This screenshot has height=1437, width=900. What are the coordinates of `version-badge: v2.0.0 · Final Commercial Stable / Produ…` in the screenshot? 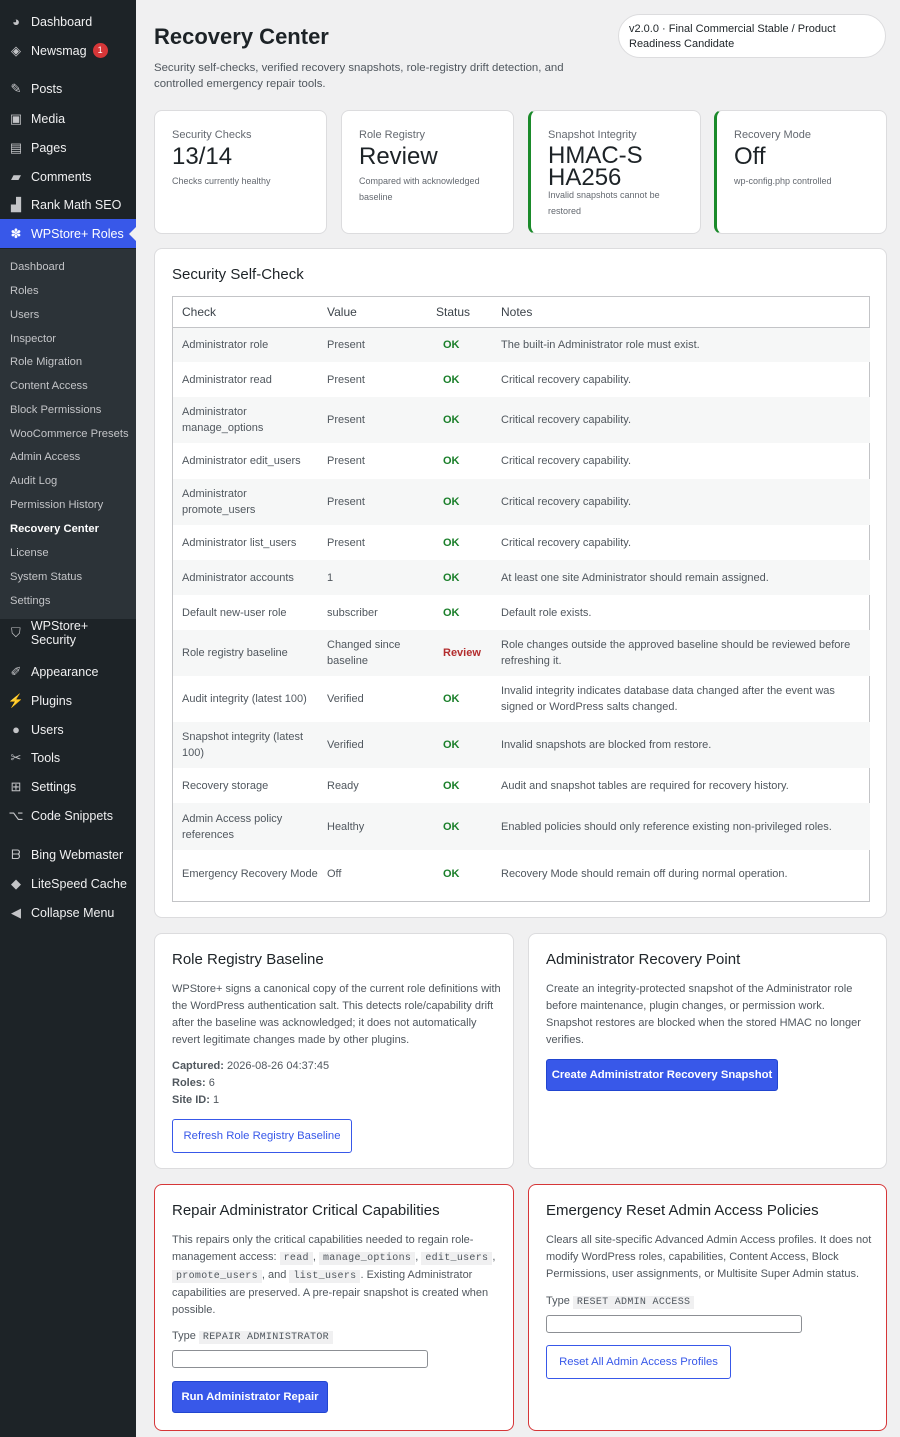 It's located at (752, 36).